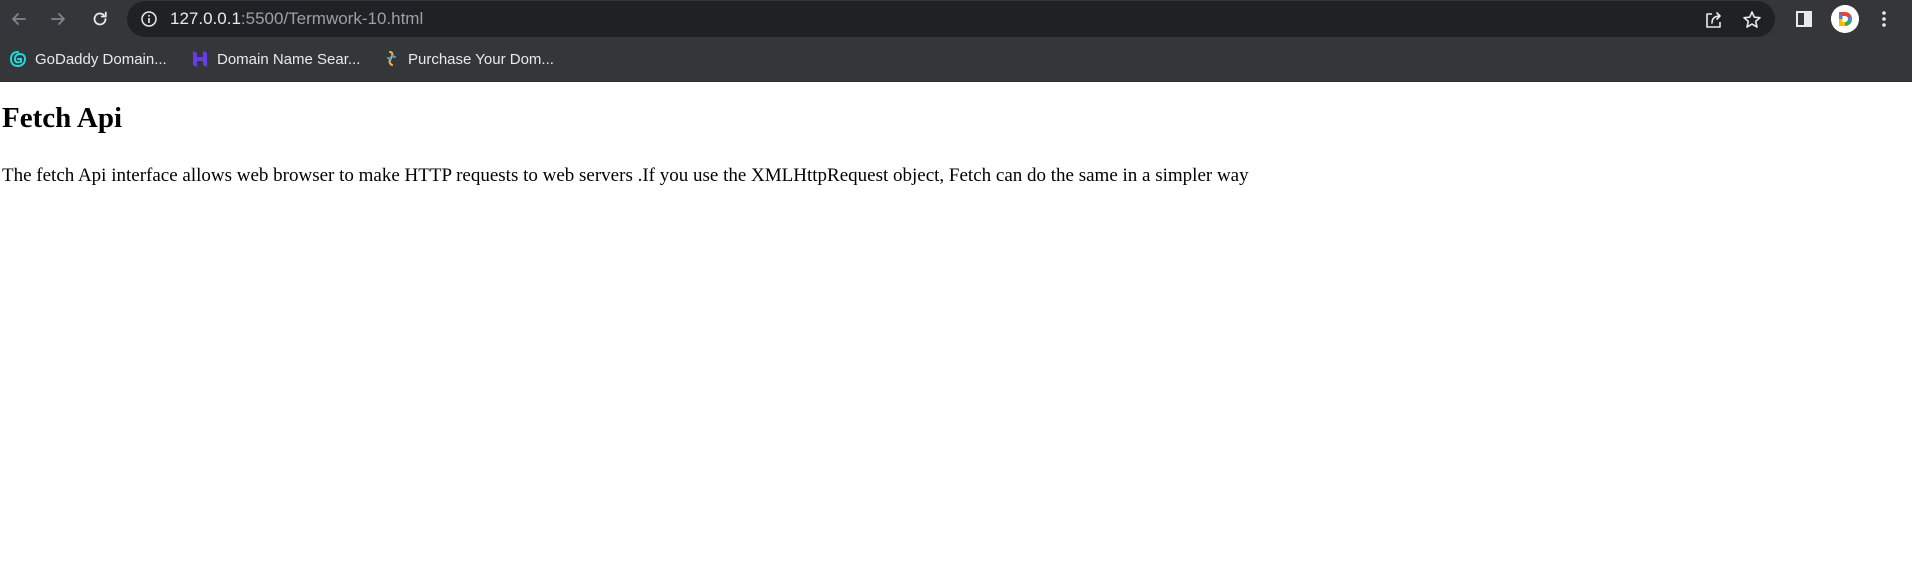 Image resolution: width=1912 pixels, height=562 pixels. Describe the element at coordinates (951, 19) in the screenshot. I see `address-bar: 127.0.0.1:5500/Termwork-10.html` at that location.